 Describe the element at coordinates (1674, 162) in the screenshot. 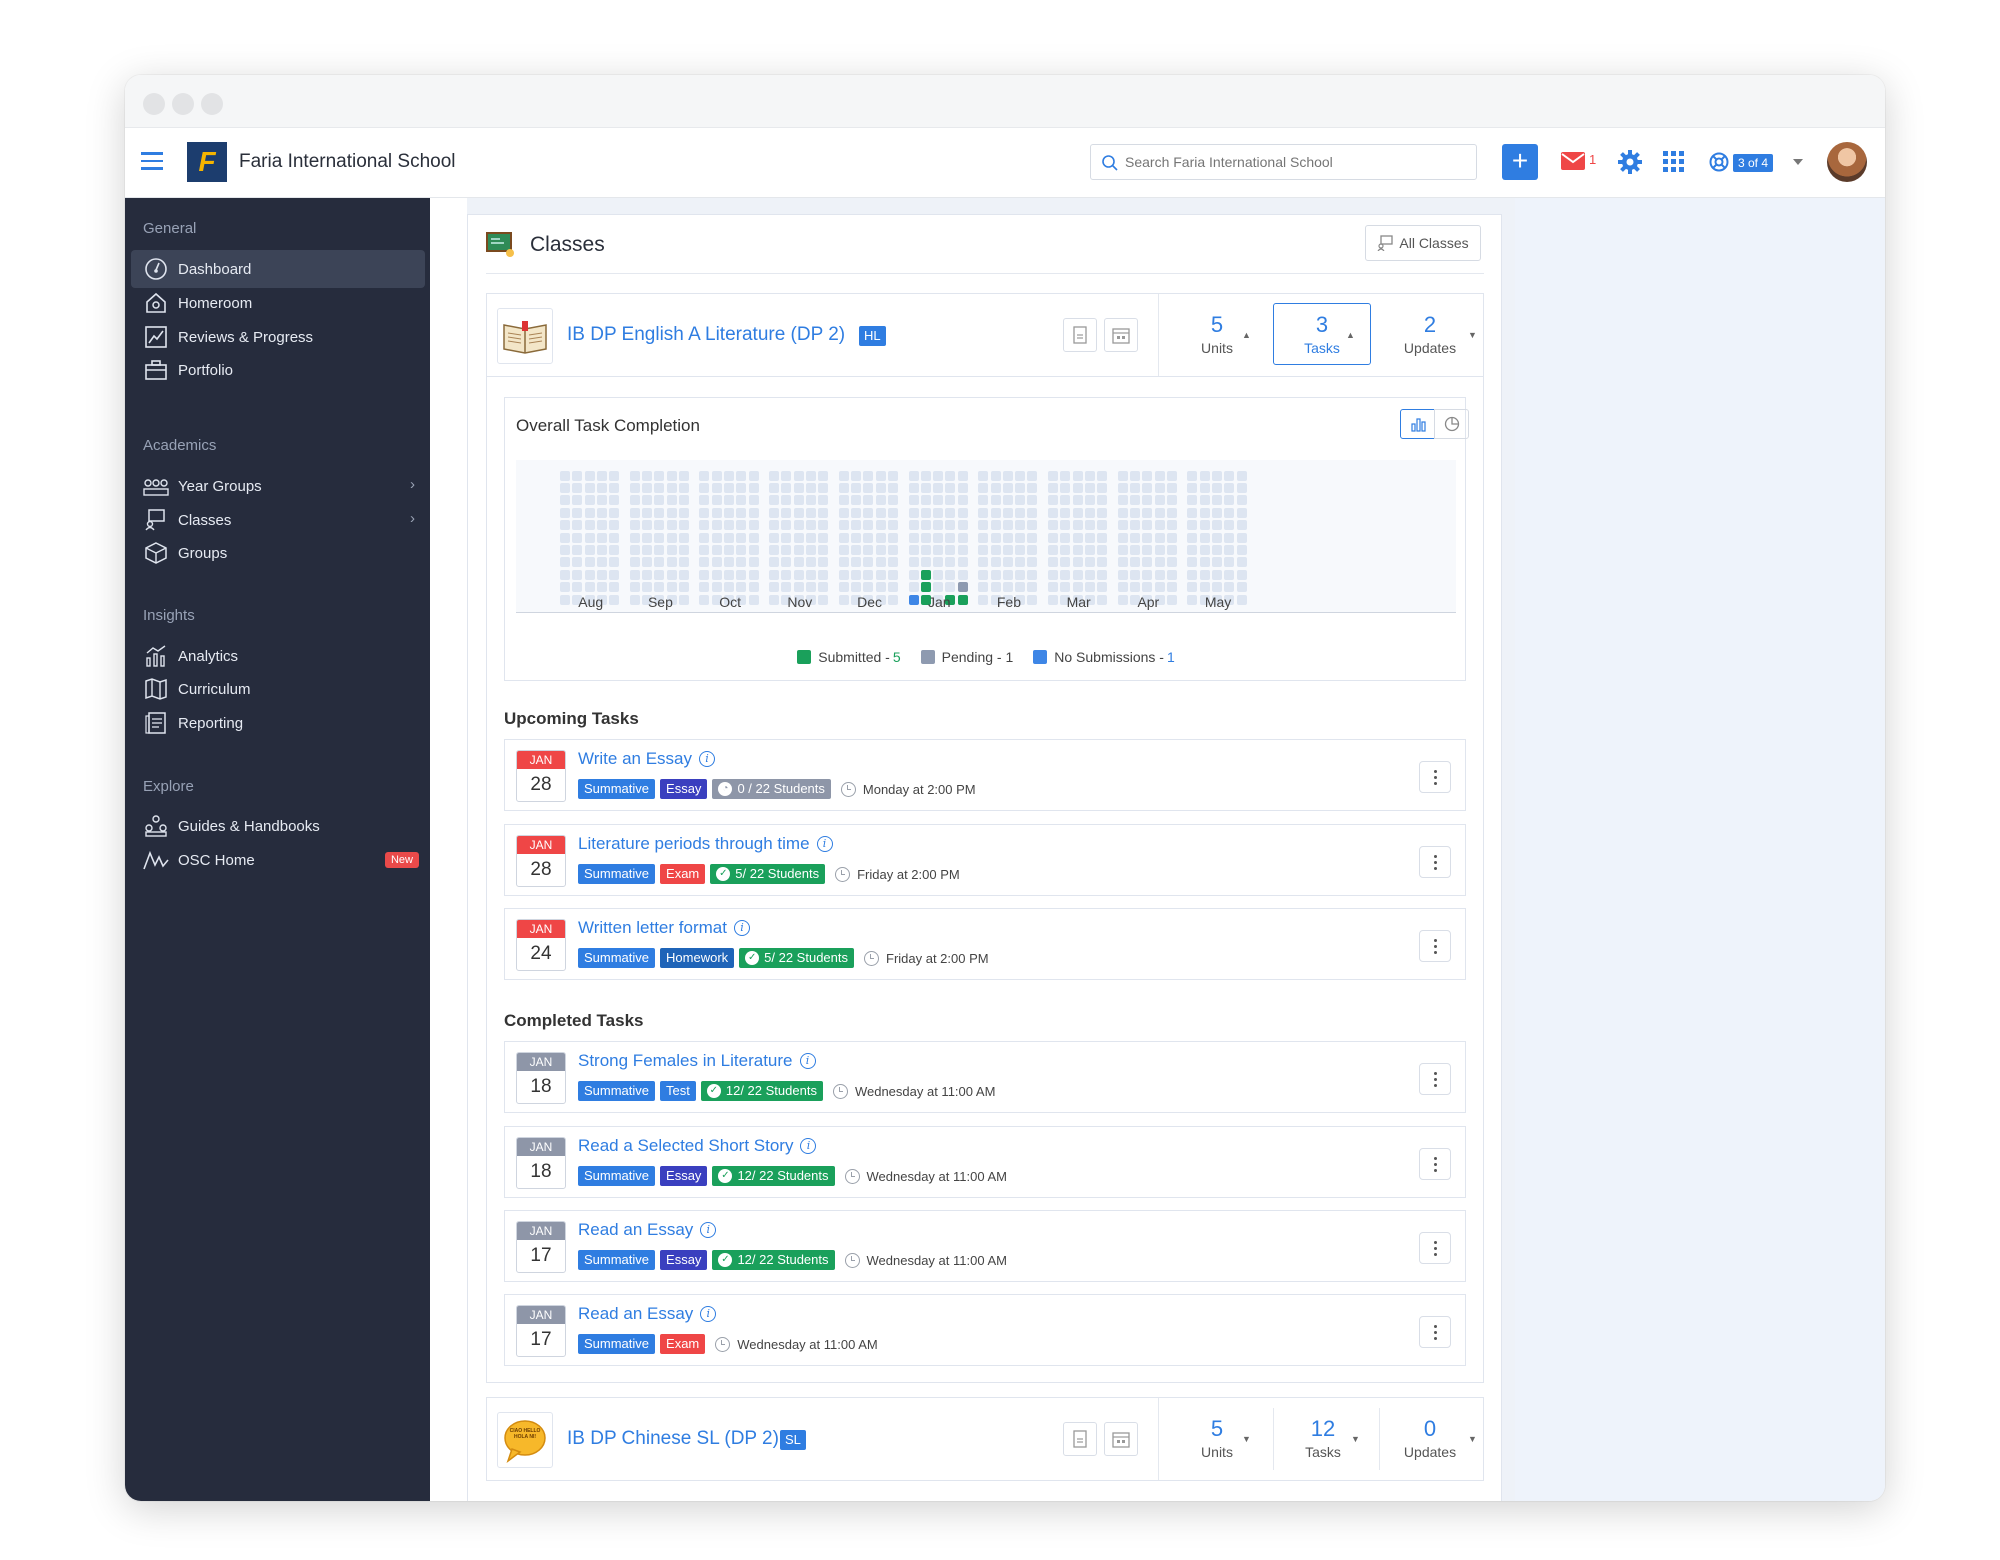

I see `apps-grid-icon` at that location.